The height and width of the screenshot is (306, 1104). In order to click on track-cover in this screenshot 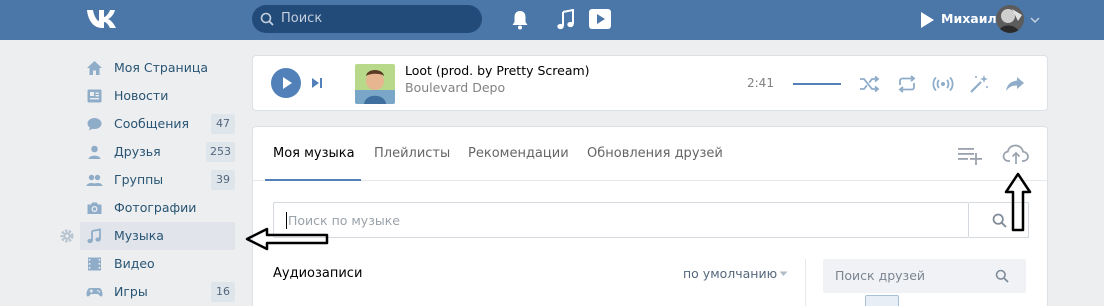, I will do `click(375, 84)`.